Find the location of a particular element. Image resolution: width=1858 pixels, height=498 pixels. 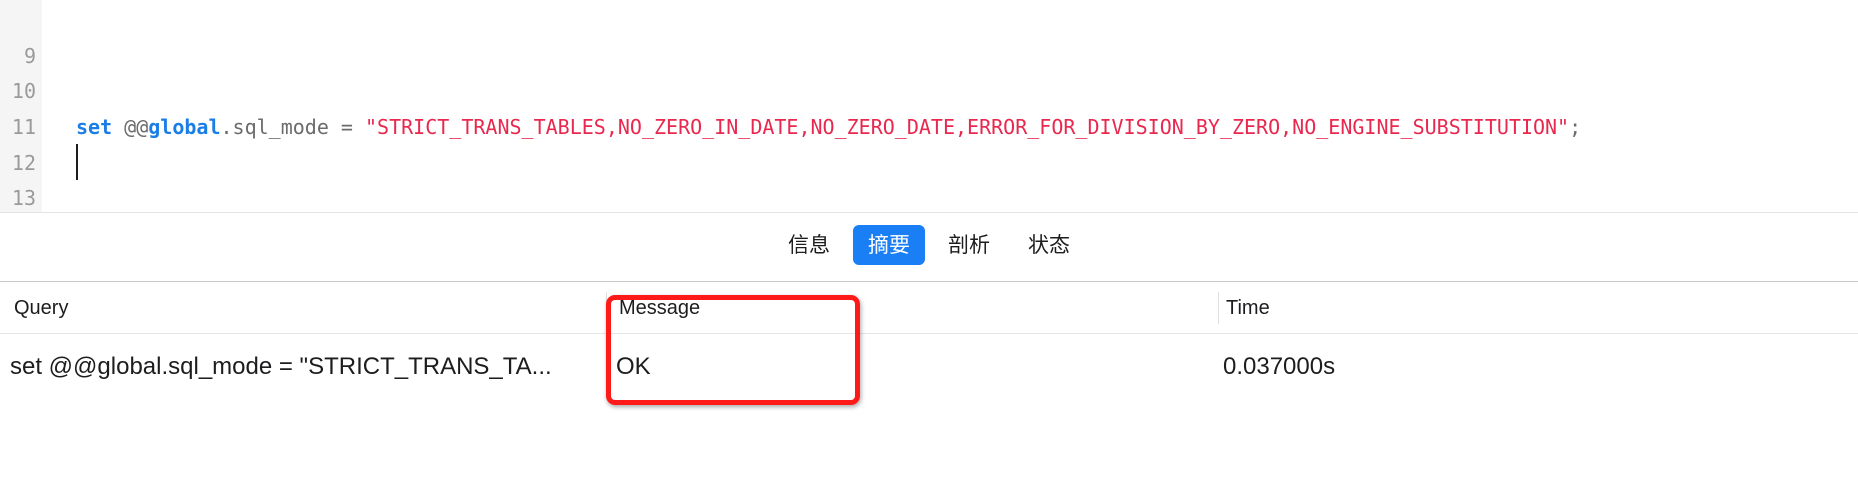

code-line-11: 11 is located at coordinates (929, 106).